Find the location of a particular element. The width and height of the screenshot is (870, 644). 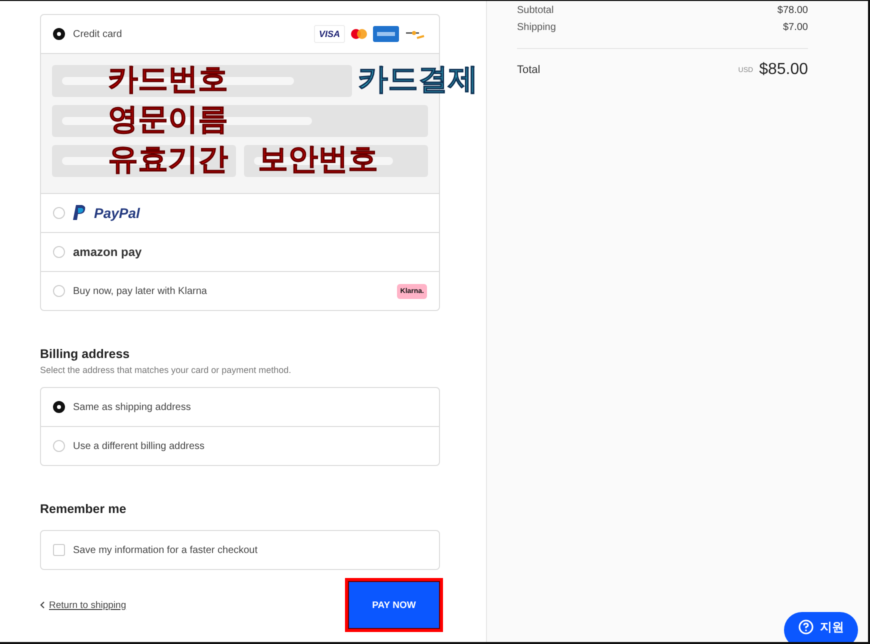

total-label: Total is located at coordinates (528, 70).